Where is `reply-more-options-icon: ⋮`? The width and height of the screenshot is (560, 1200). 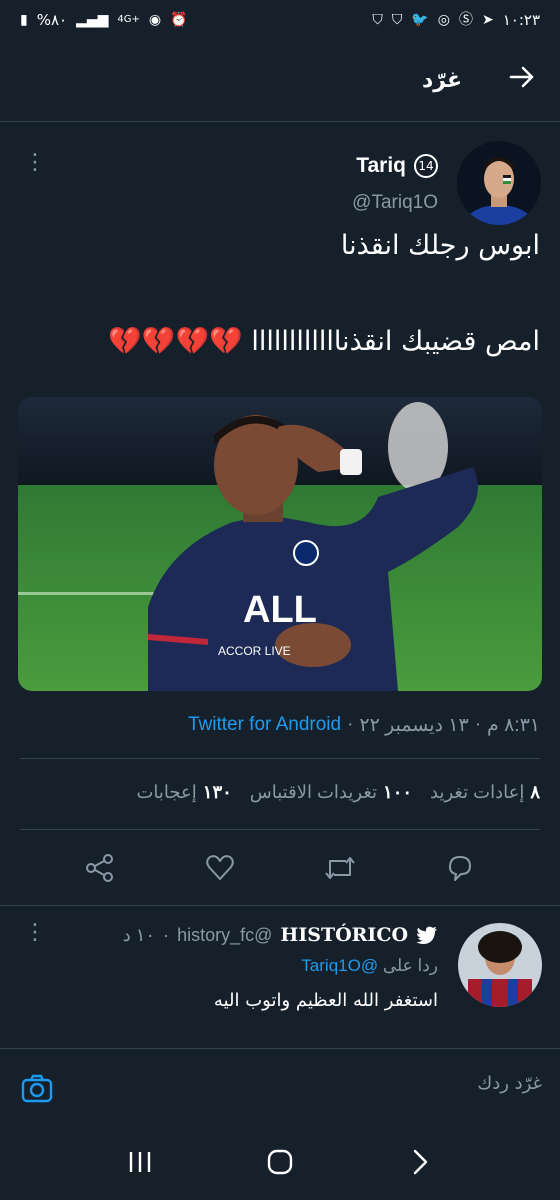
reply-more-options-icon: ⋮ is located at coordinates (35, 933).